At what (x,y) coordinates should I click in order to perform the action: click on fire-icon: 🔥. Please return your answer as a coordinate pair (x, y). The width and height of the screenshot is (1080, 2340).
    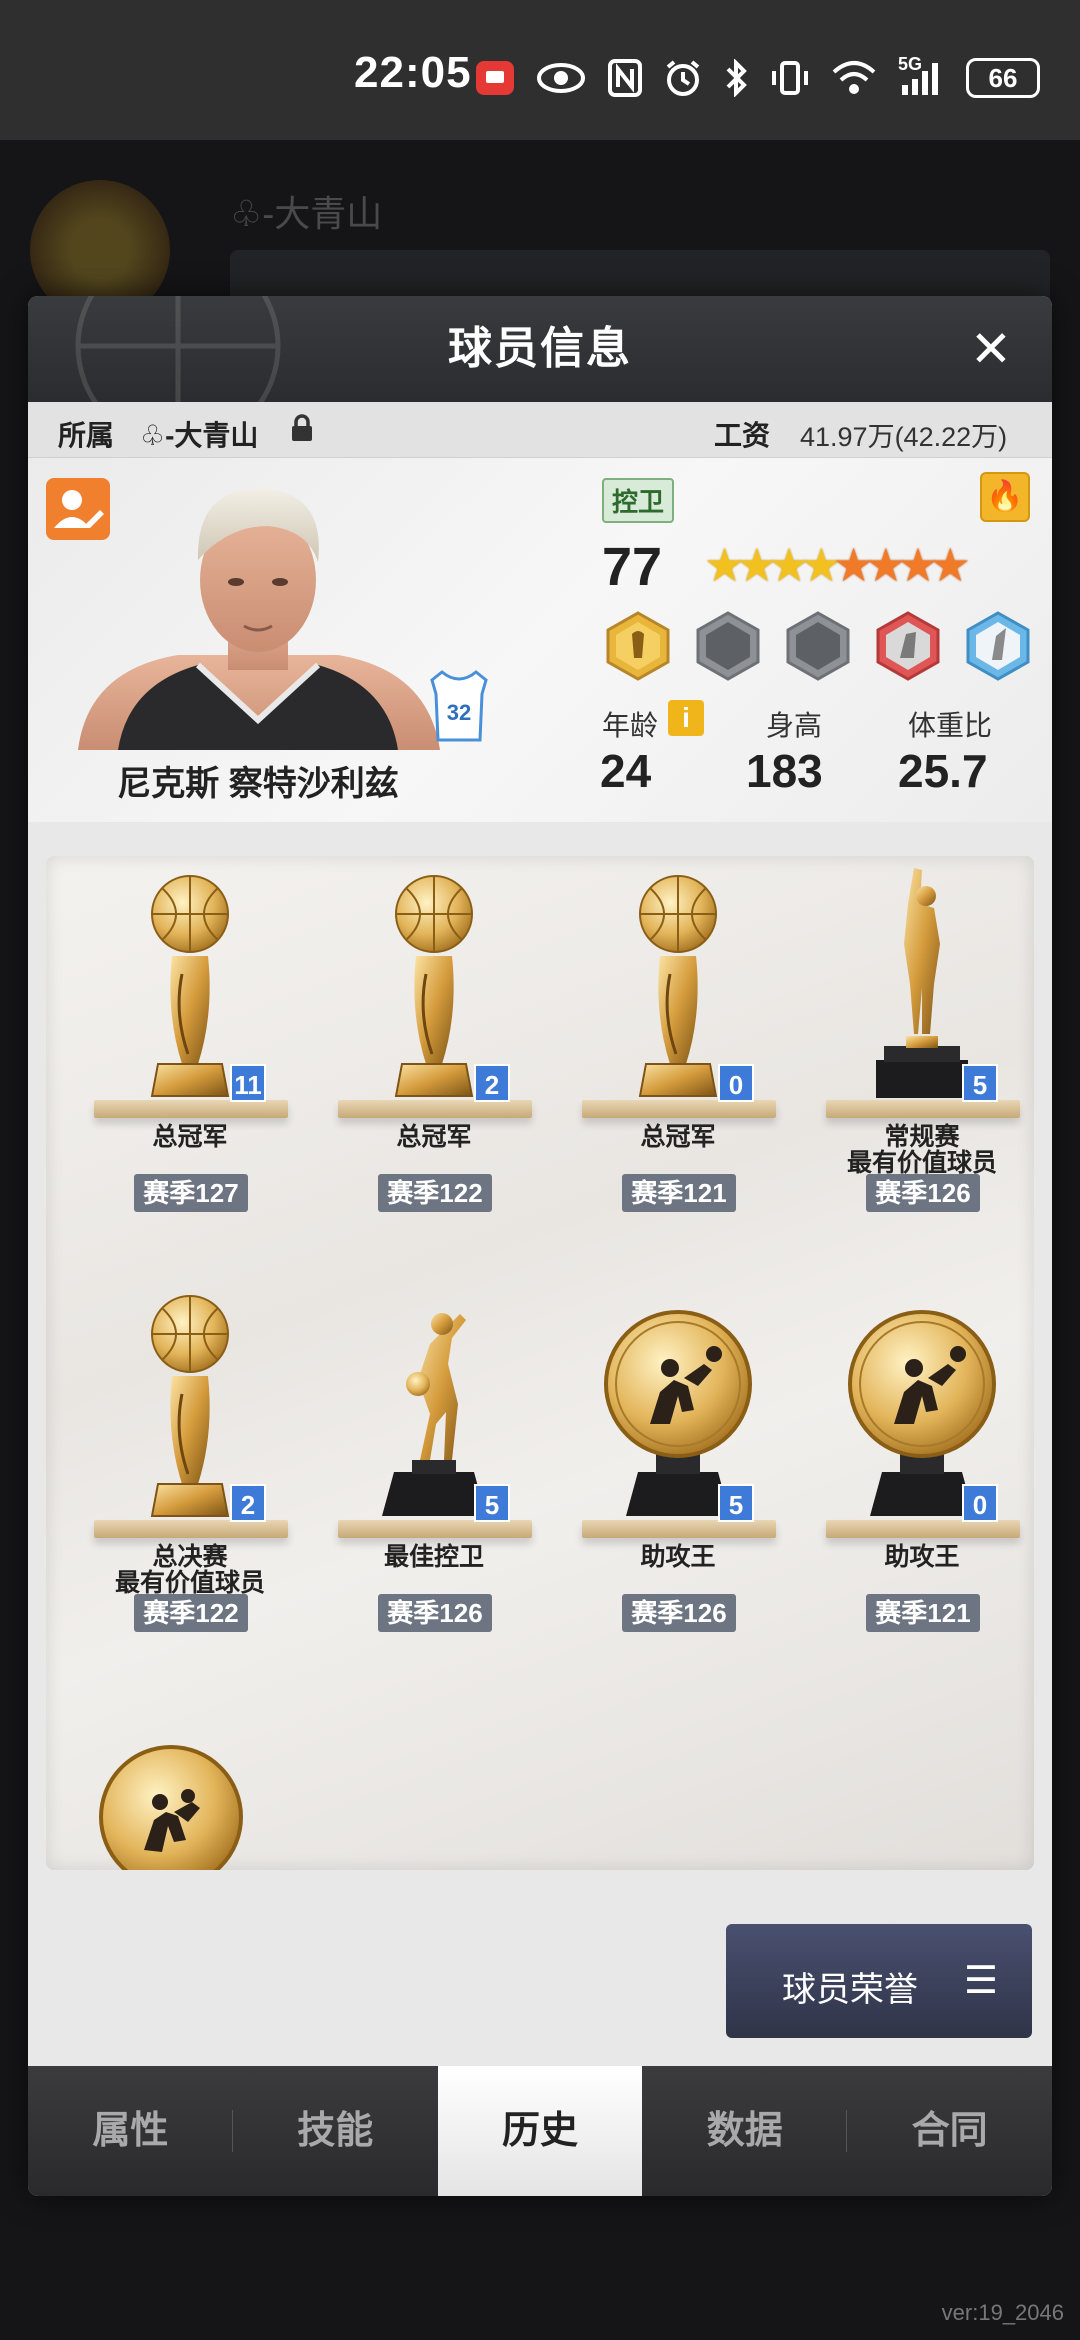
    Looking at the image, I should click on (1005, 497).